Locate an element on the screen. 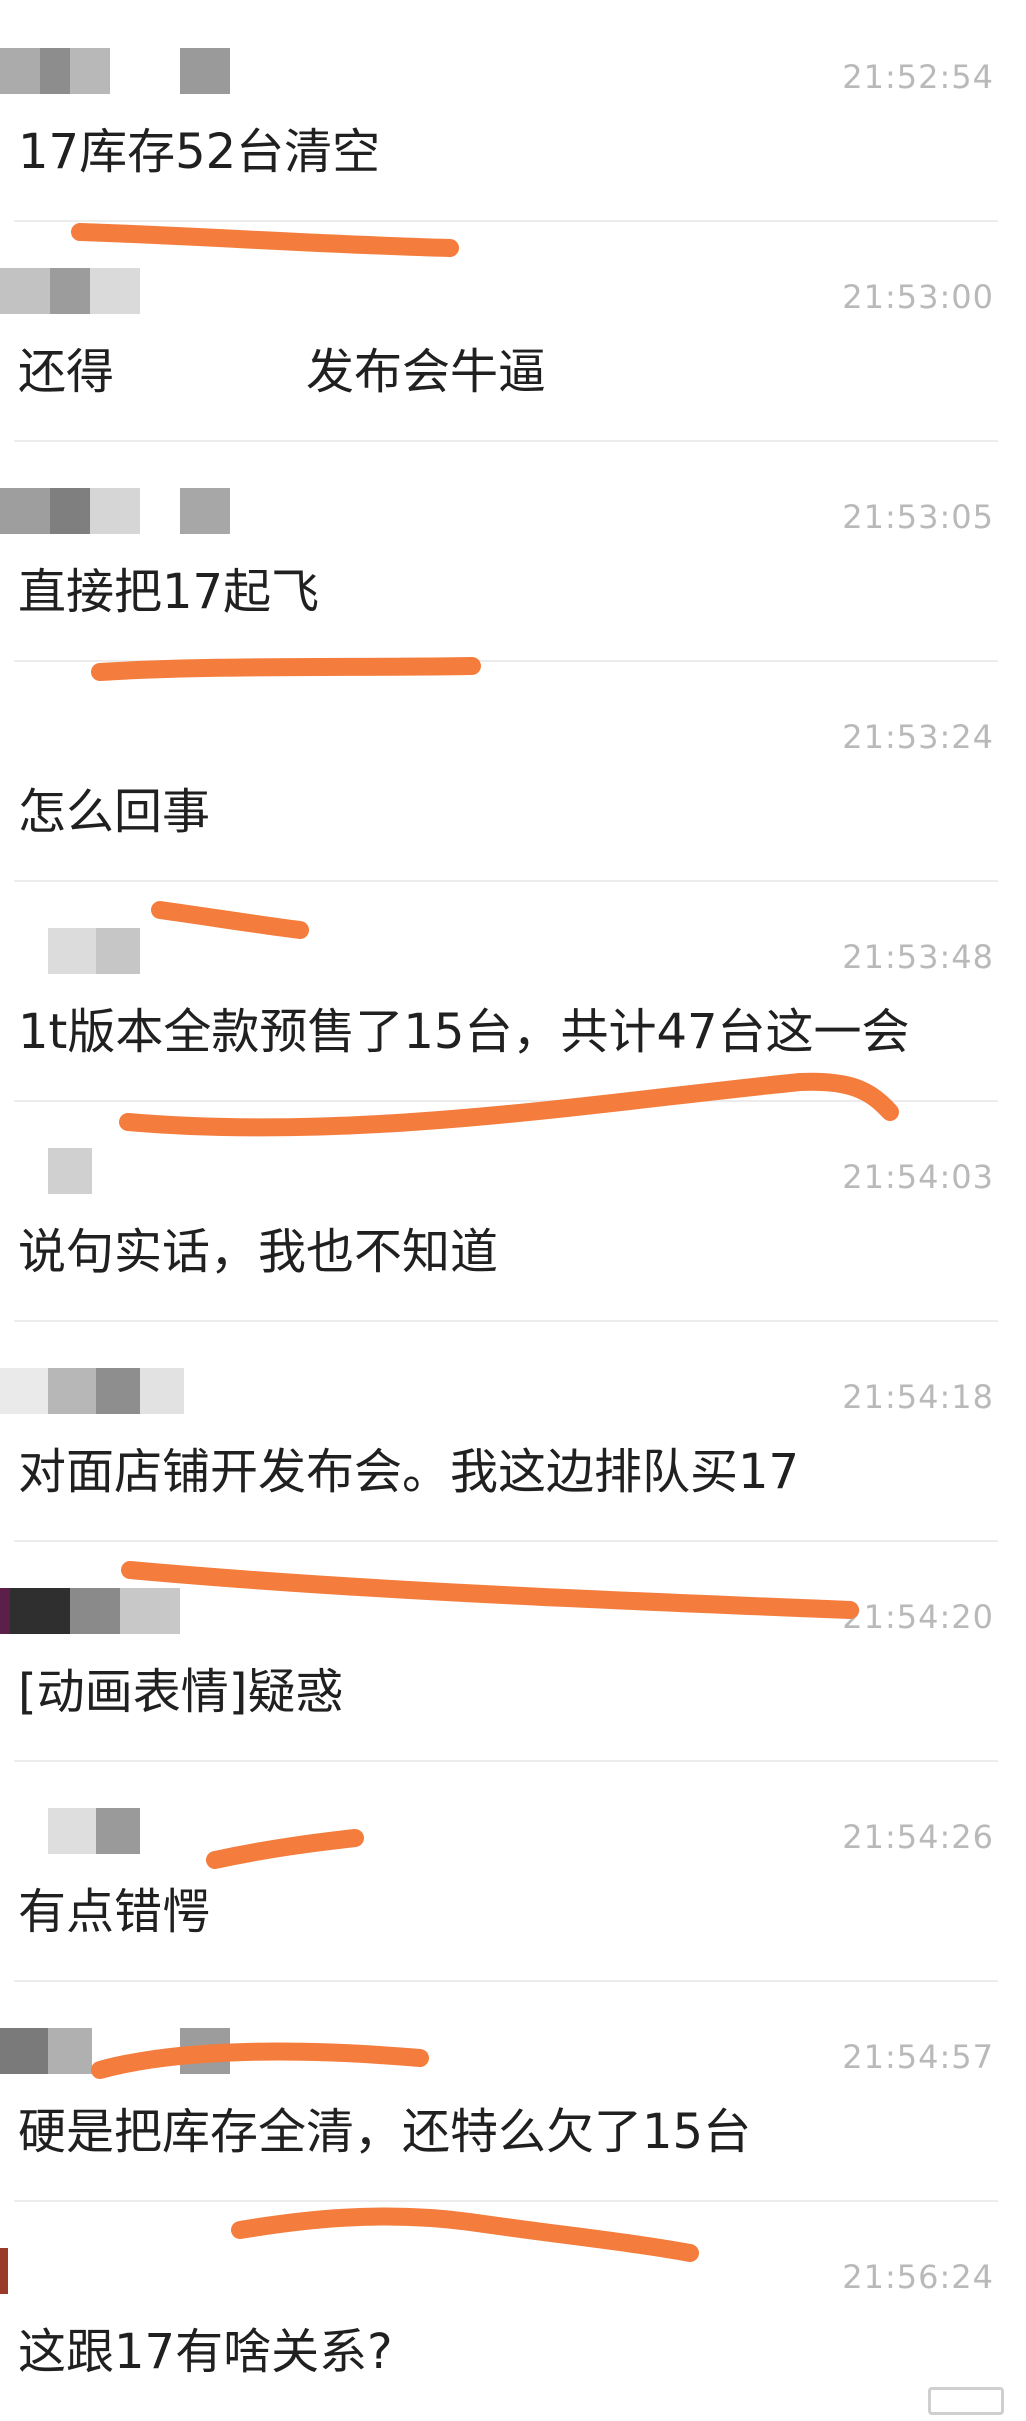 The height and width of the screenshot is (2421, 1026). chat-message: 21:54:26 有点错愕 is located at coordinates (500, 1870).